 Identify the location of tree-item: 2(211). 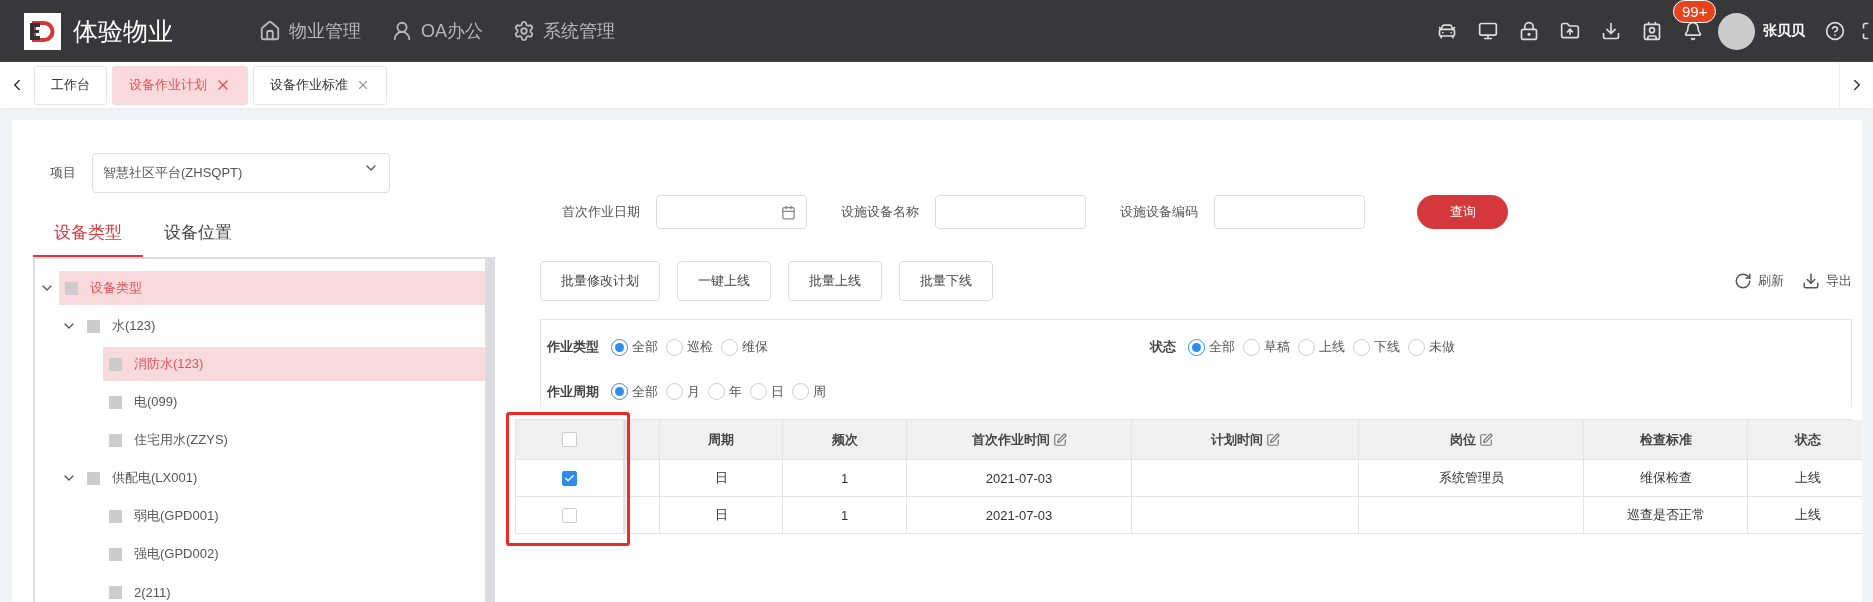
(294, 588).